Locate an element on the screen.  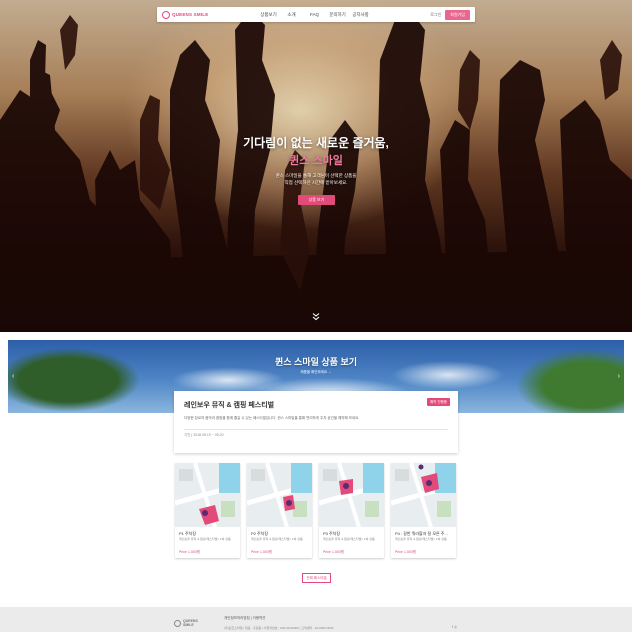
hero-desc-line-2: 직접 선택하신 시간에 받아보세요. is located at coordinates (316, 182).